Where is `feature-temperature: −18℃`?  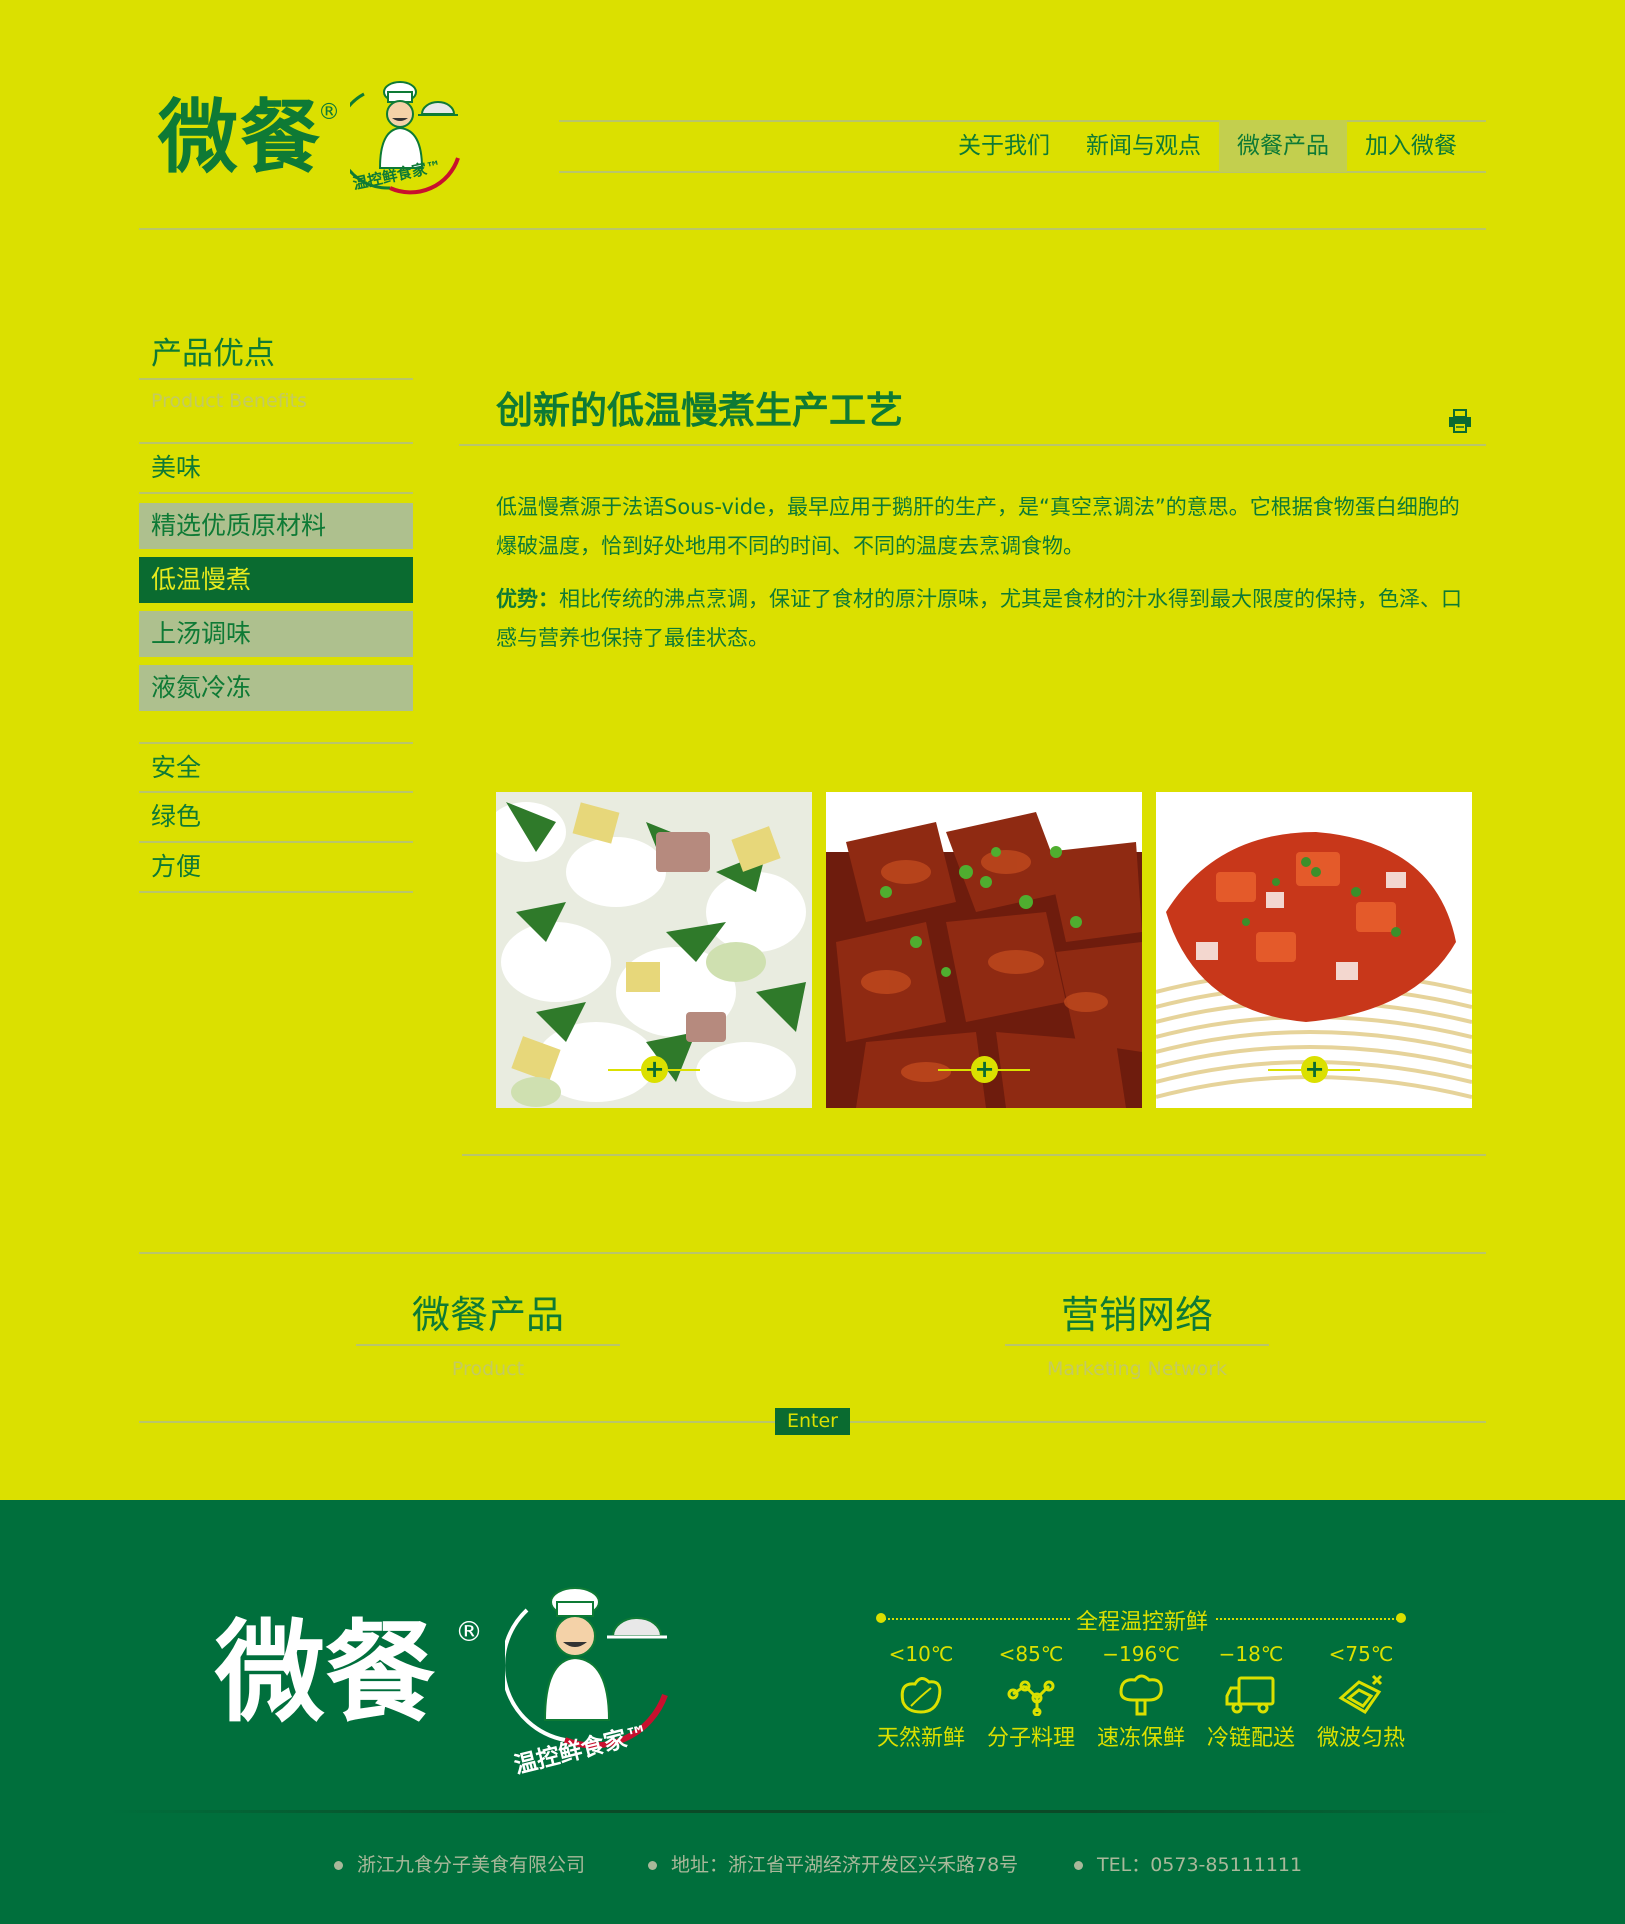 feature-temperature: −18℃ is located at coordinates (1251, 1654).